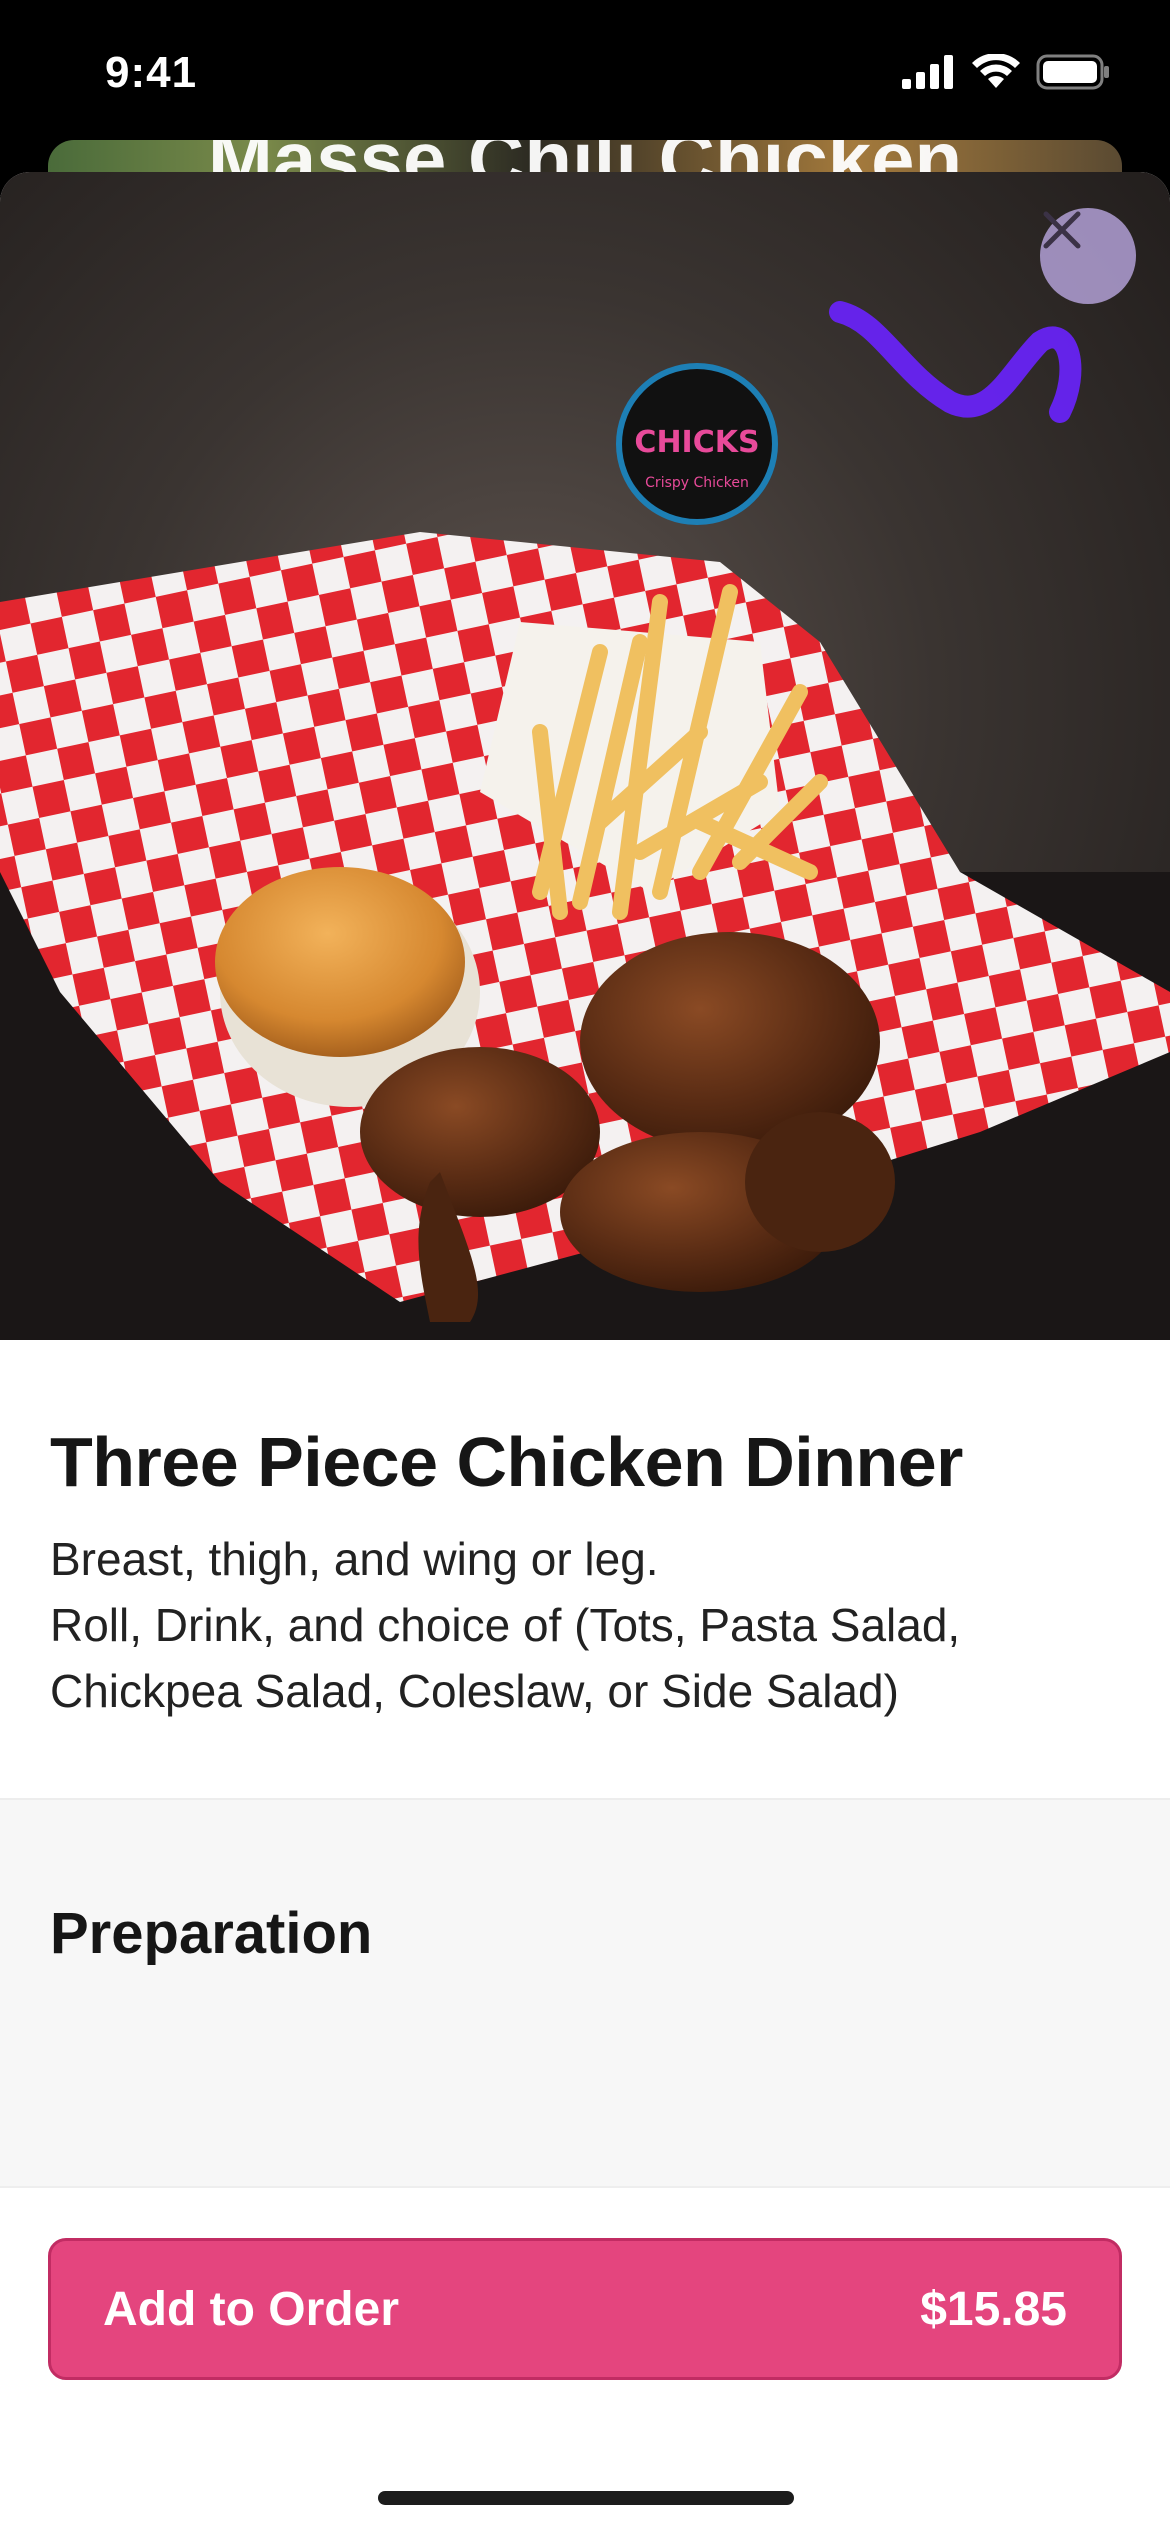  Describe the element at coordinates (996, 71) in the screenshot. I see `wifi-icon` at that location.